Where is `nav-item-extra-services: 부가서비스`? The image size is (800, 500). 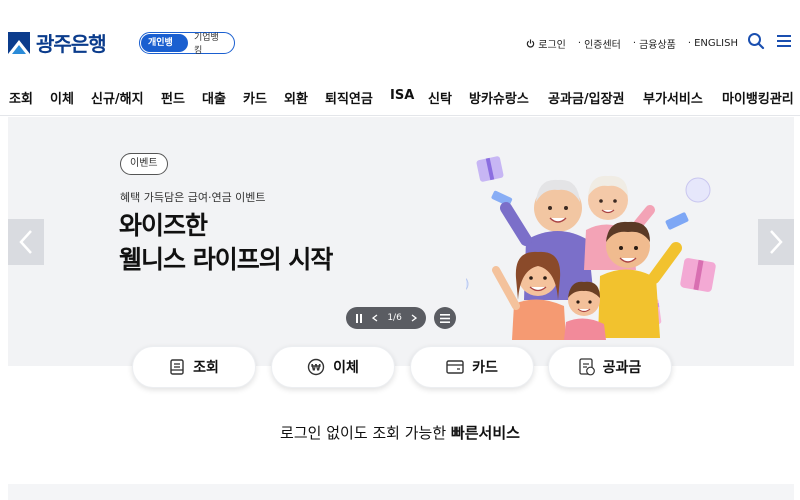 nav-item-extra-services: 부가서비스 is located at coordinates (673, 97).